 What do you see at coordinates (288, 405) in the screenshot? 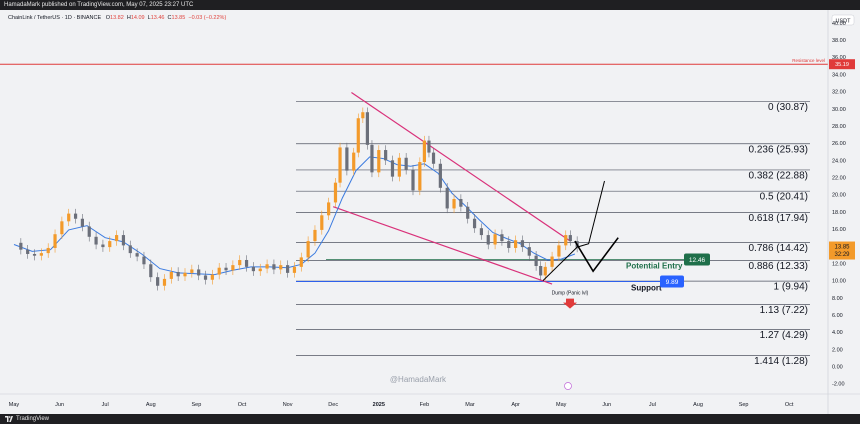
I see `x-tick-label: Nov` at bounding box center [288, 405].